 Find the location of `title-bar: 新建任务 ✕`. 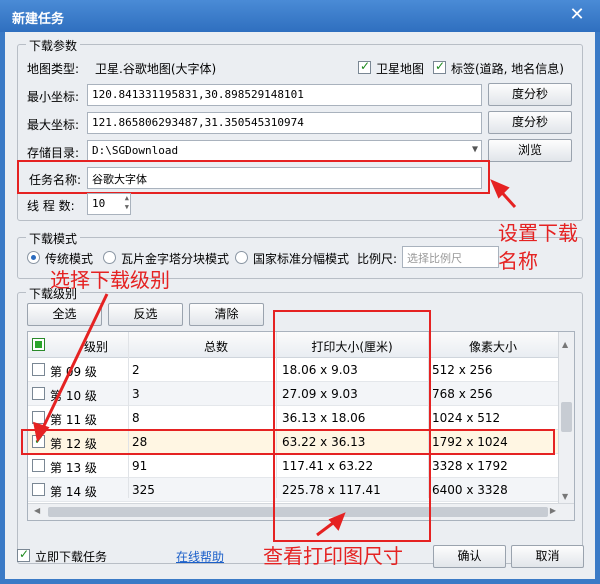

title-bar: 新建任务 ✕ is located at coordinates (300, 16).